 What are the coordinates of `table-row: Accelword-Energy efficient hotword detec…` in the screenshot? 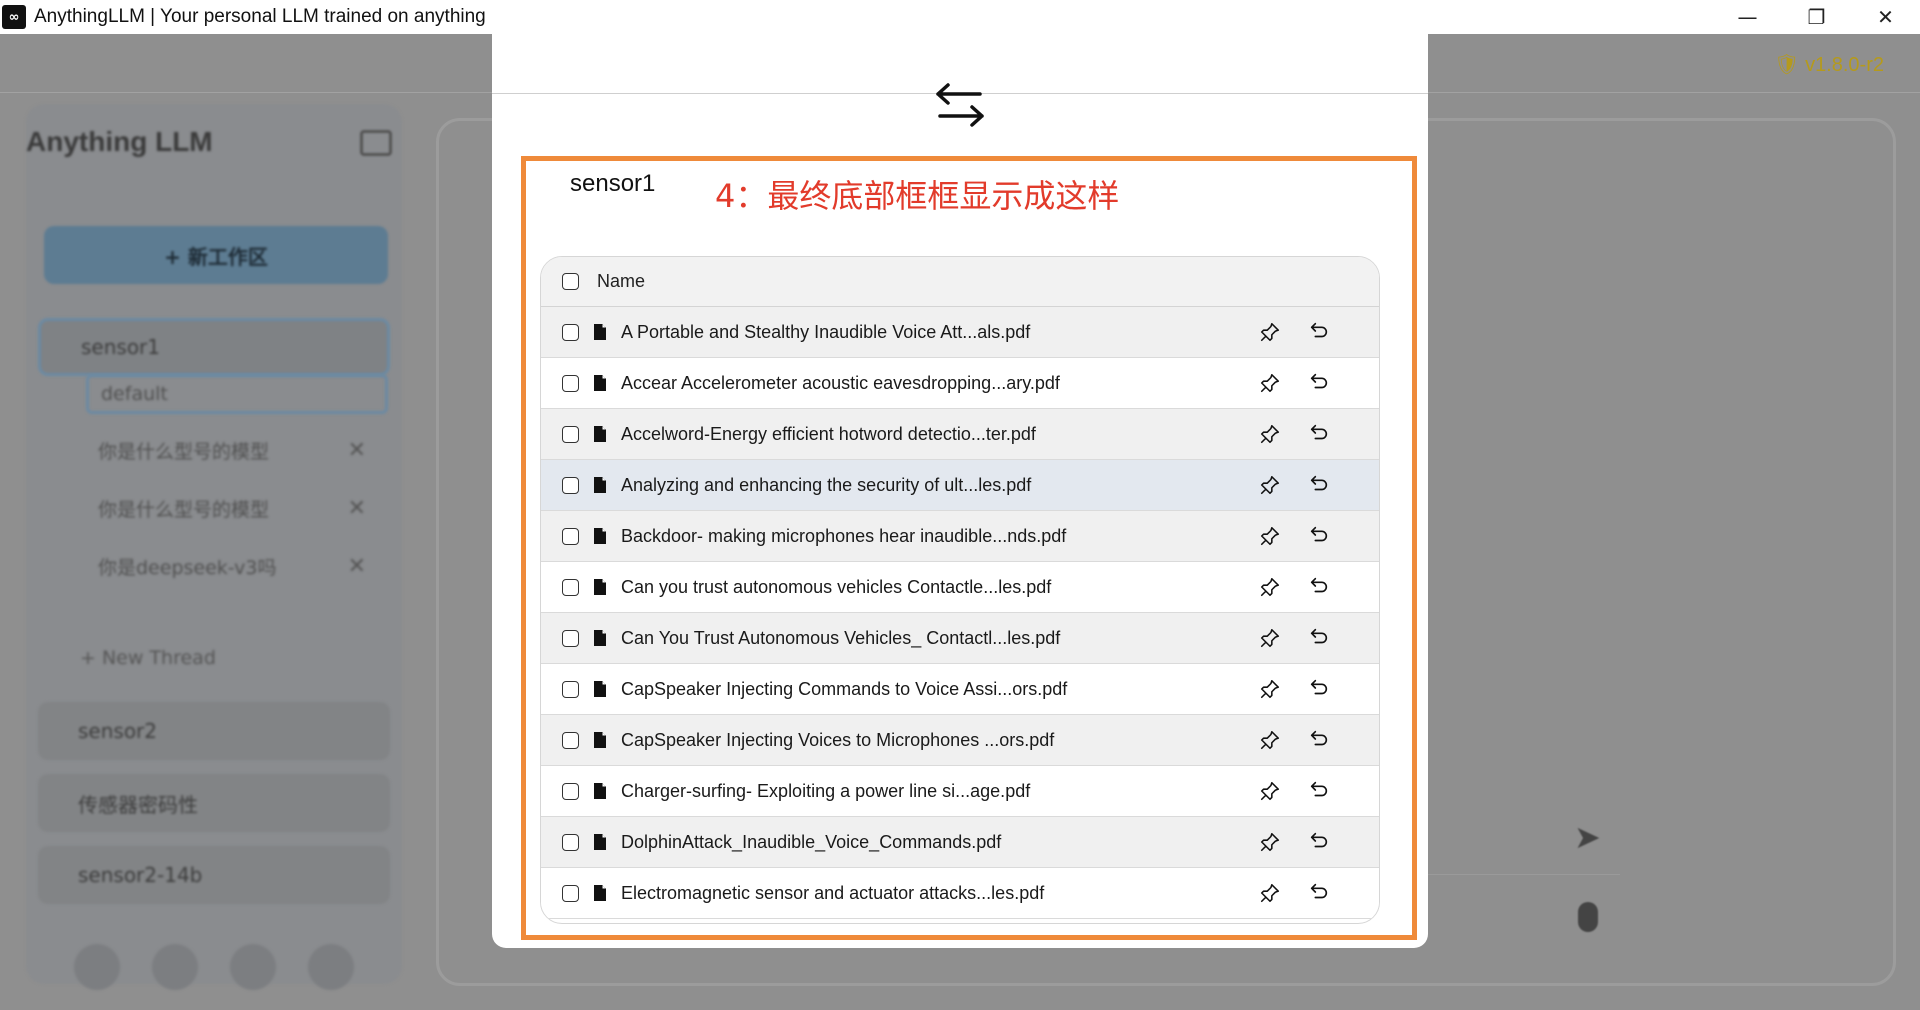 It's located at (960, 434).